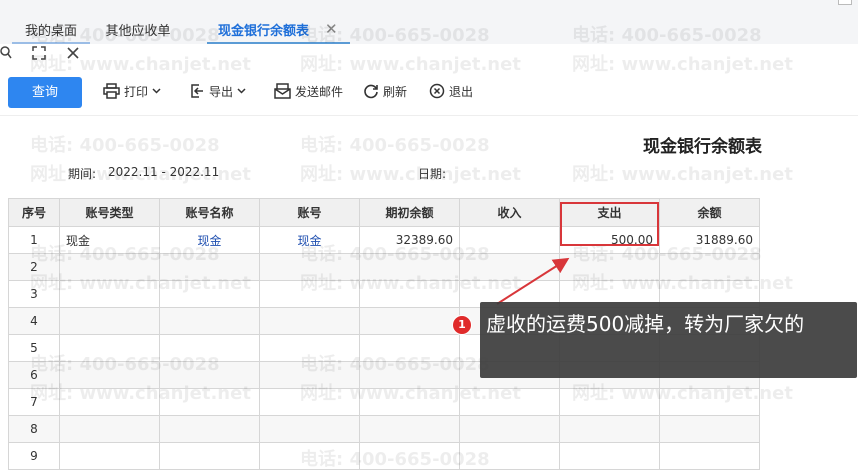 The width and height of the screenshot is (858, 471). I want to click on annotation-text: 虚收的运费500减掉，转为厂家欠的, so click(645, 324).